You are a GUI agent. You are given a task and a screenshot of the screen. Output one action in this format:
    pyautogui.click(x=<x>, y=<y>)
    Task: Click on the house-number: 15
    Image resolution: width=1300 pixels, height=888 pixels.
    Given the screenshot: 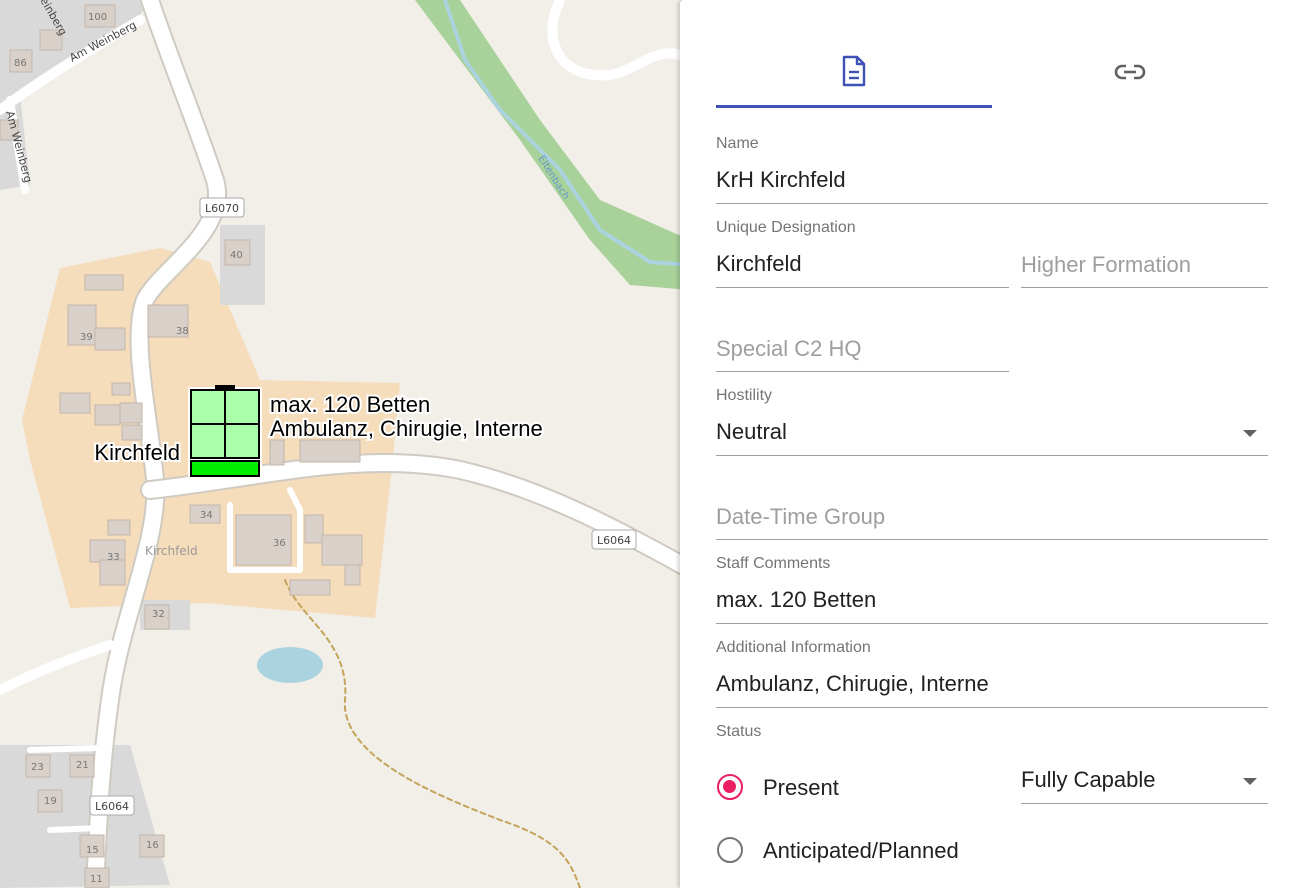 What is the action you would take?
    pyautogui.click(x=92, y=850)
    